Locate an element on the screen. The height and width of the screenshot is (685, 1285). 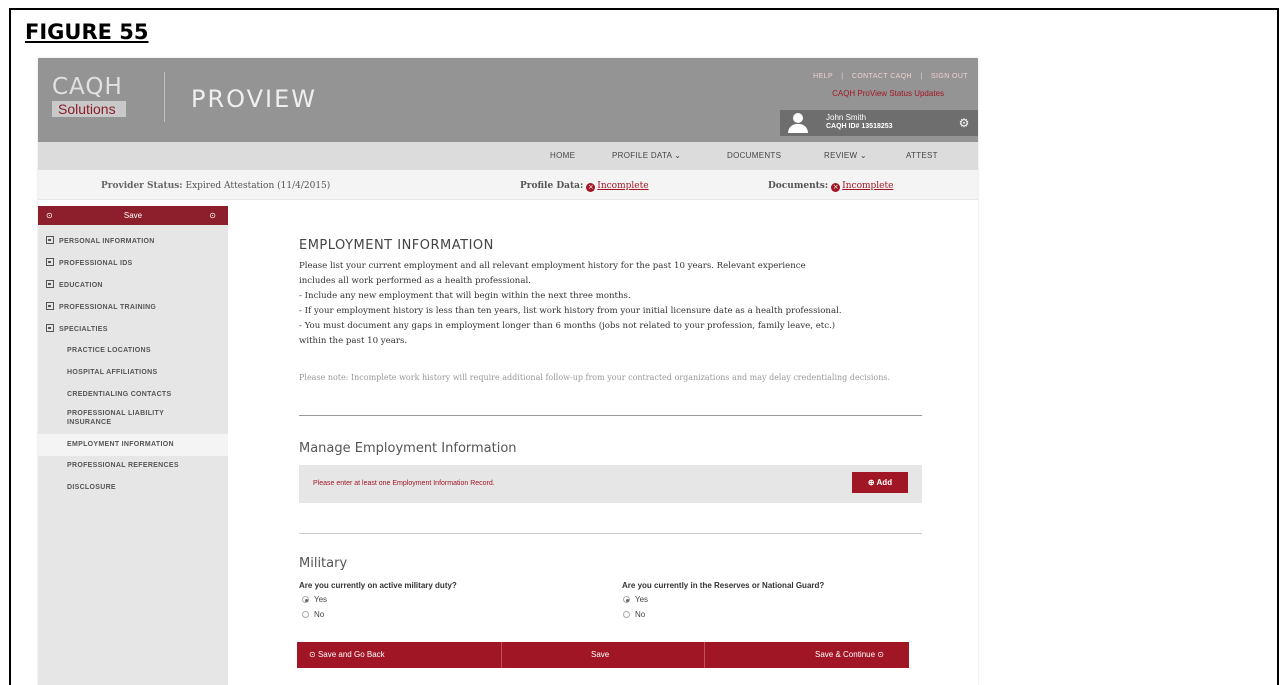
page-title: EMPLOYMENT INFORMATION is located at coordinates (396, 245).